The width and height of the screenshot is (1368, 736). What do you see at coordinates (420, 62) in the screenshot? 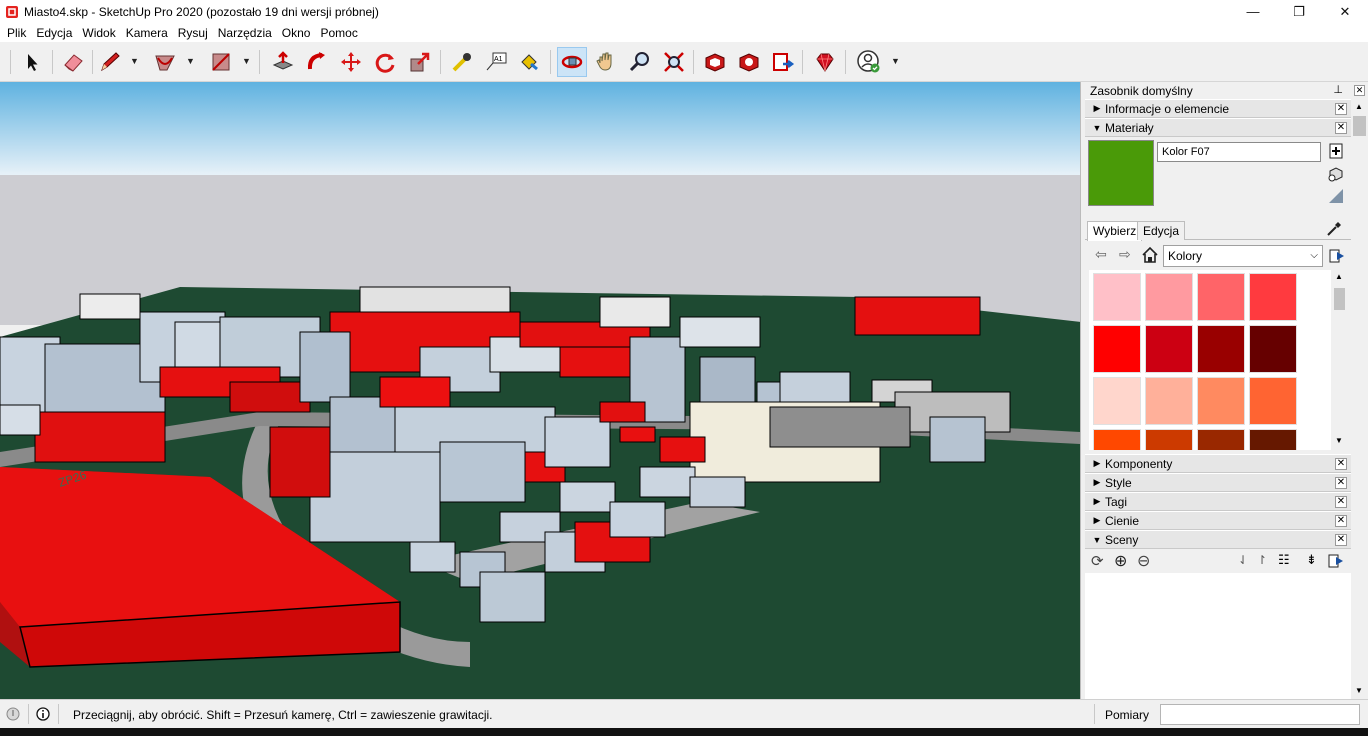
I see `scale-tool-button` at bounding box center [420, 62].